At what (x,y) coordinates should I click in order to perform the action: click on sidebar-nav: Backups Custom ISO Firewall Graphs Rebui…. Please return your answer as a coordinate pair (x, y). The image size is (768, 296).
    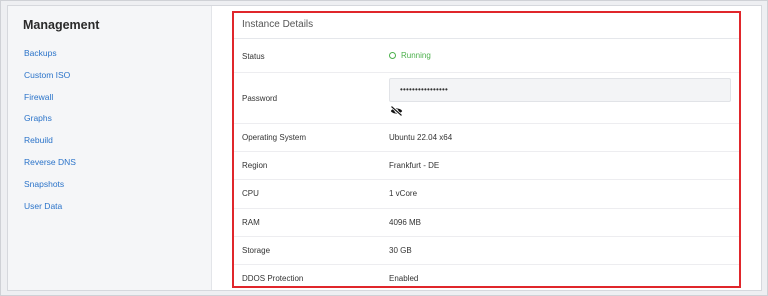
    Looking at the image, I should click on (50, 133).